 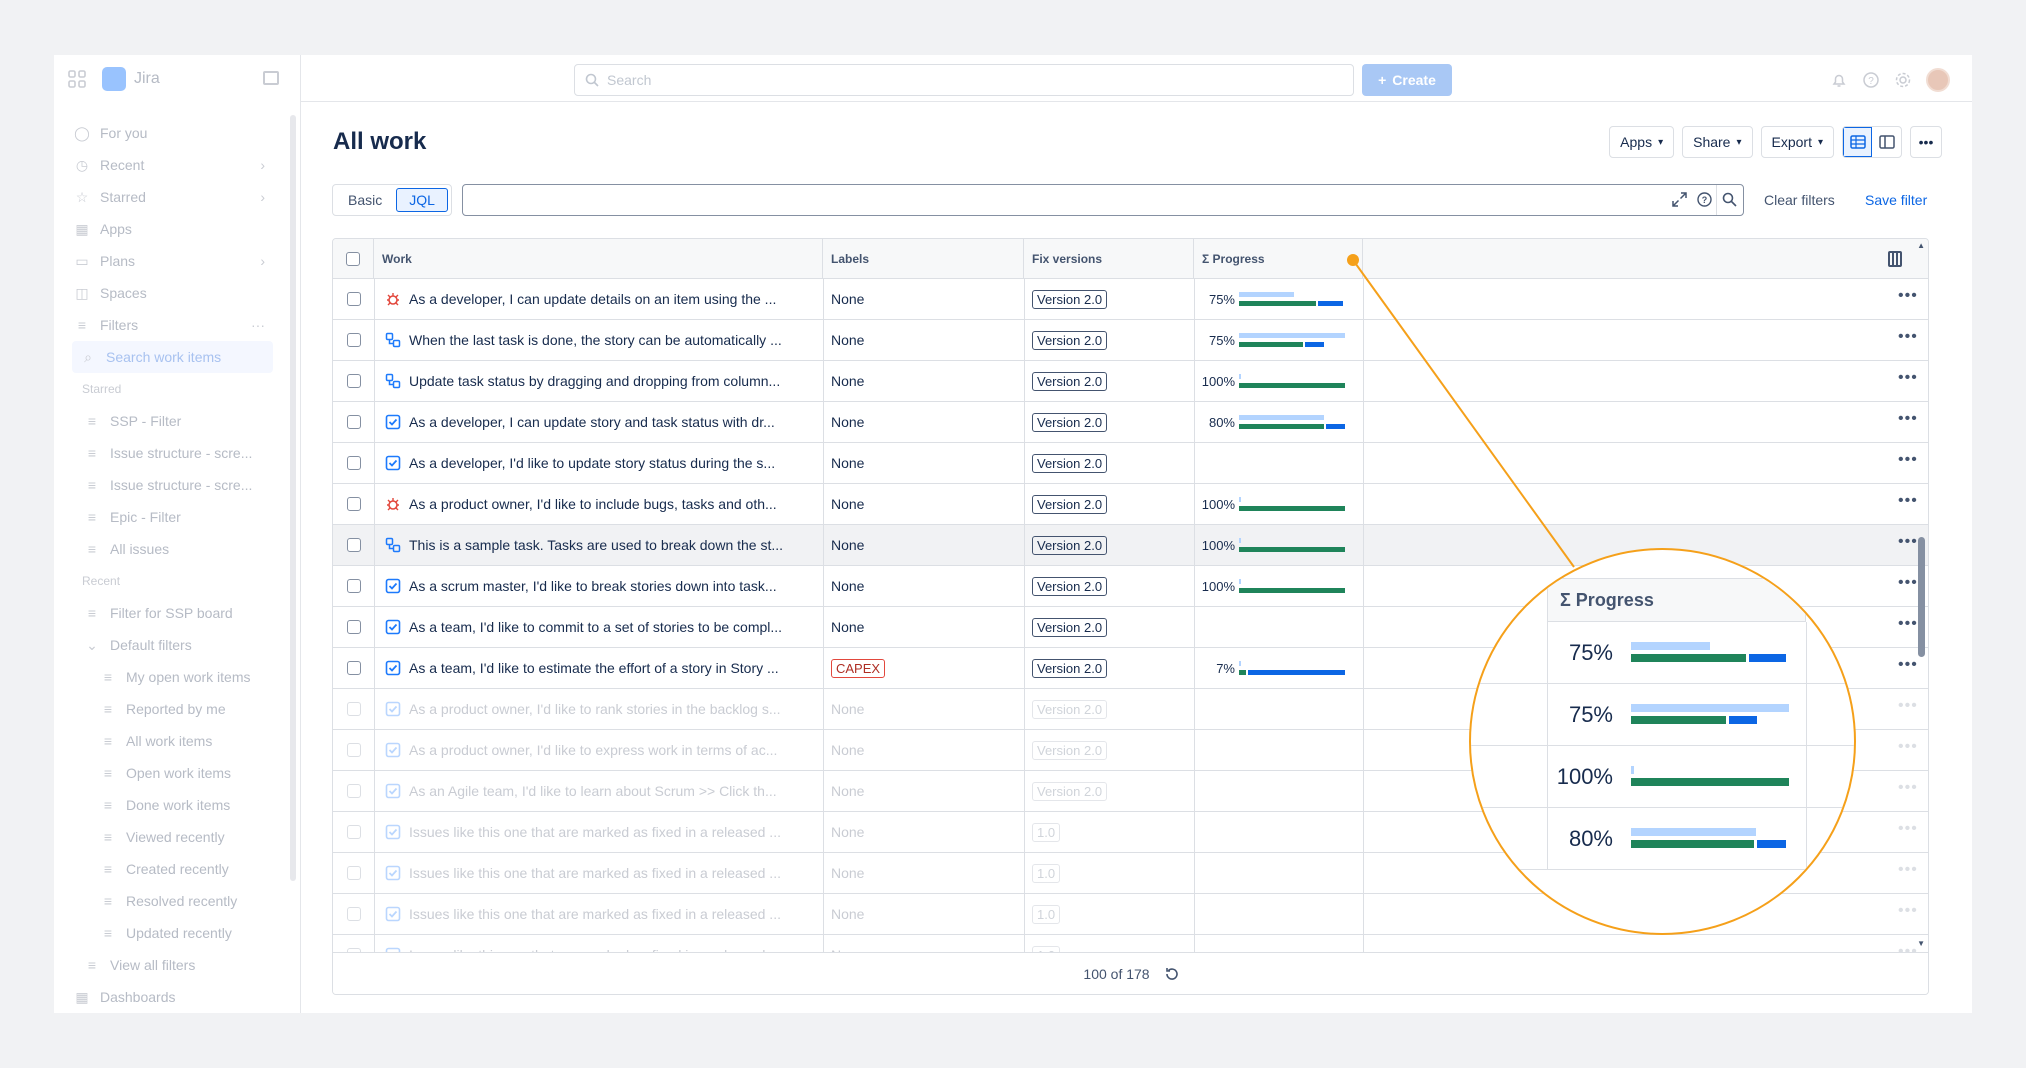 What do you see at coordinates (177, 741) in the screenshot?
I see `default-filter-item: ≡ All work items` at bounding box center [177, 741].